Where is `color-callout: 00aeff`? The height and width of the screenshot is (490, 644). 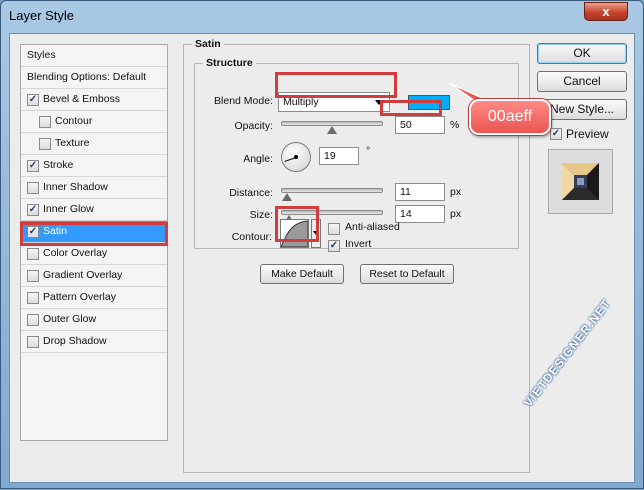 color-callout: 00aeff is located at coordinates (510, 117).